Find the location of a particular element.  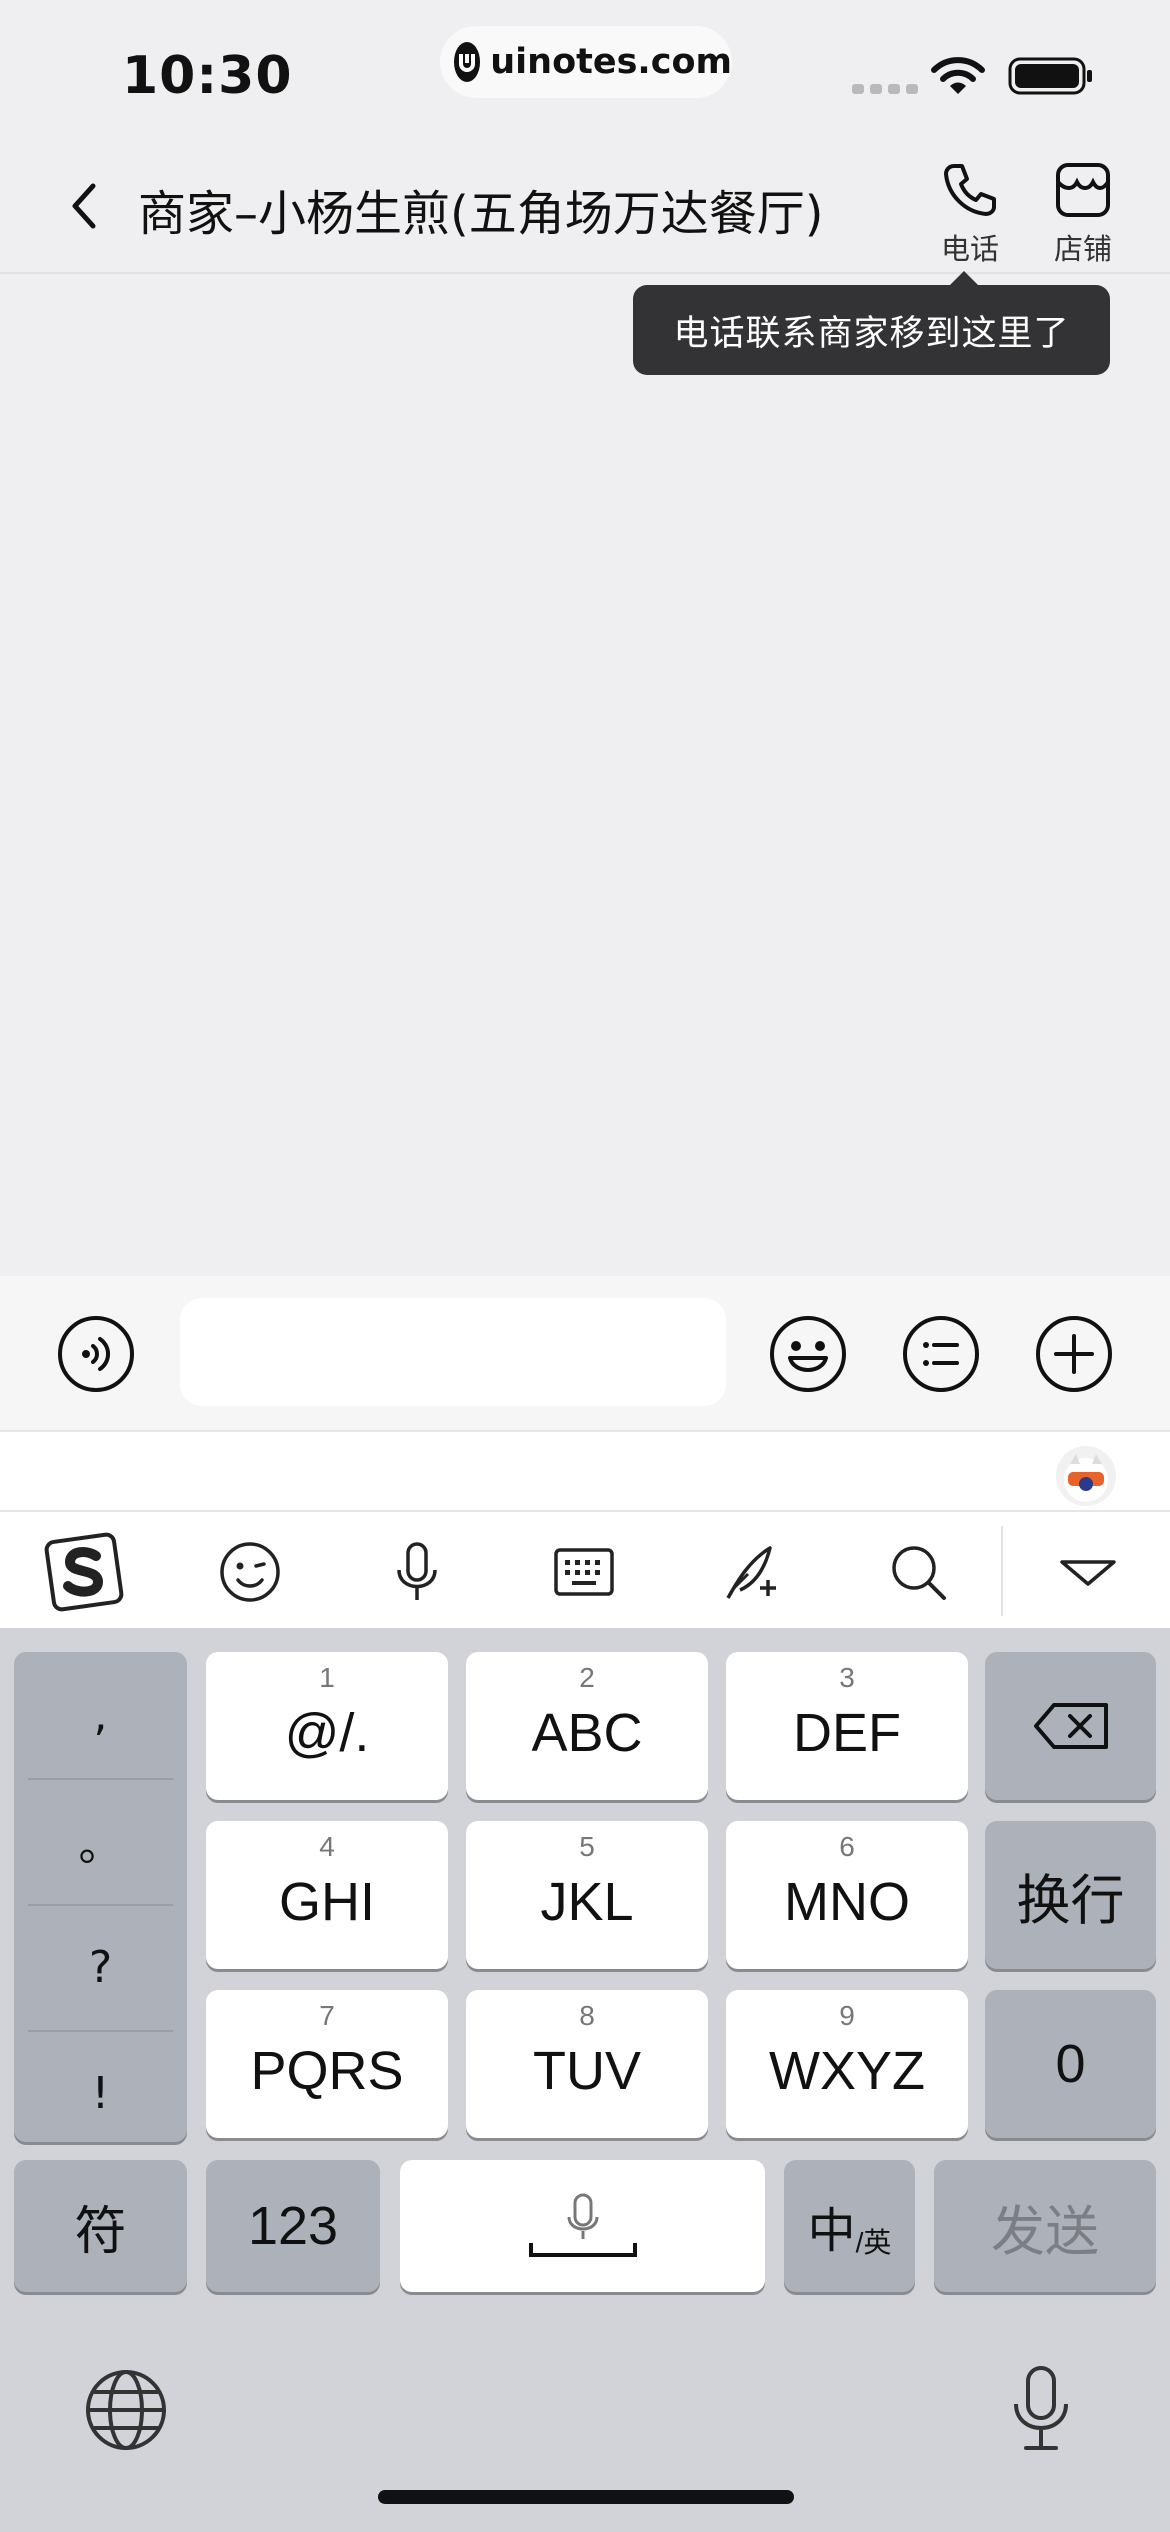

plus-circle-icon is located at coordinates (1074, 1354).